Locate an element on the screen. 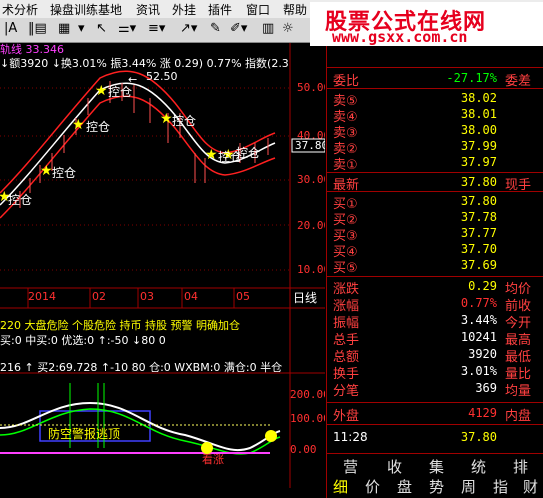 Image resolution: width=543 pixels, height=498 pixels. tab-detail: 细 is located at coordinates (340, 486).